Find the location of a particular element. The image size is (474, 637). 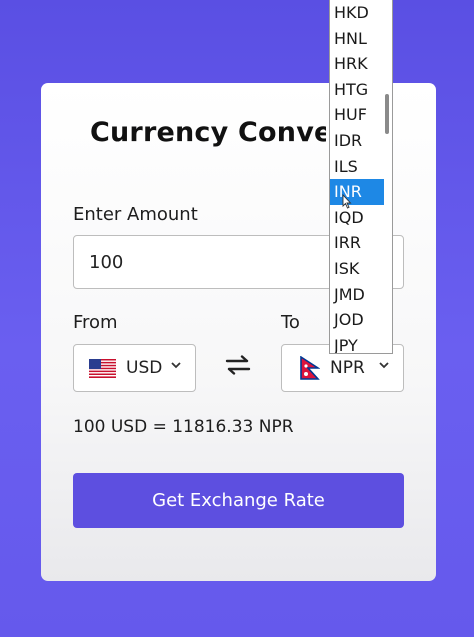

currency-option-inr: INR is located at coordinates (357, 192).